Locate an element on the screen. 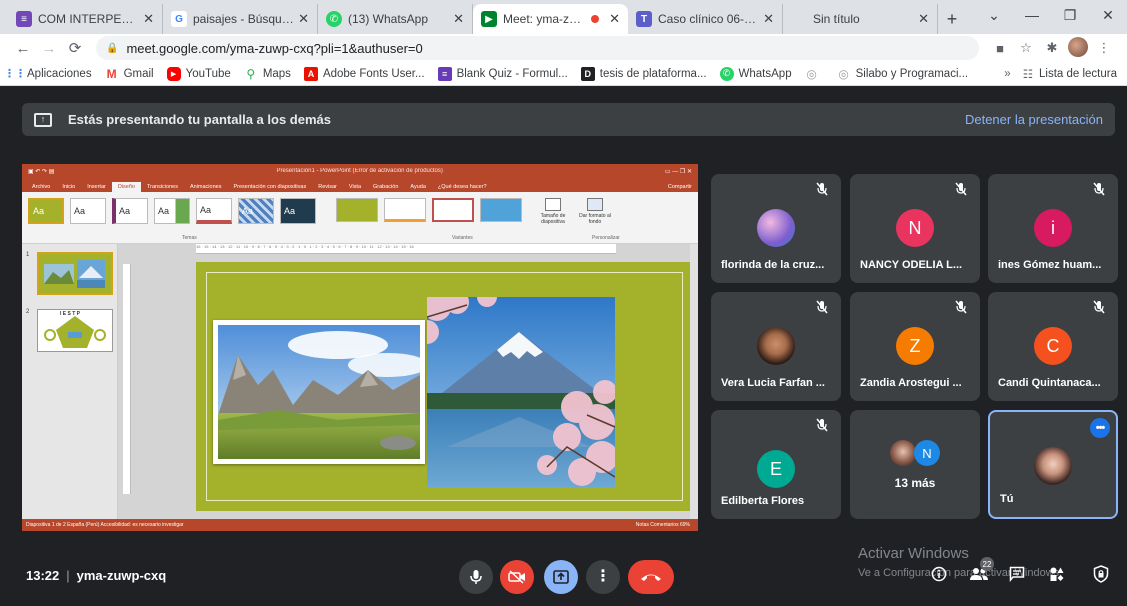 The image size is (1127, 606). ppt-tab-diseno: Diseño is located at coordinates (126, 187).